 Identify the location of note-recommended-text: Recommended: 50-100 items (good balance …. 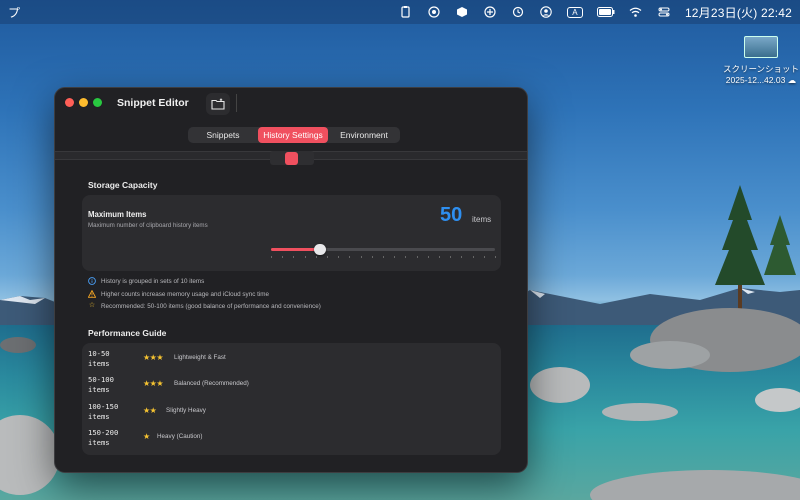
(211, 306).